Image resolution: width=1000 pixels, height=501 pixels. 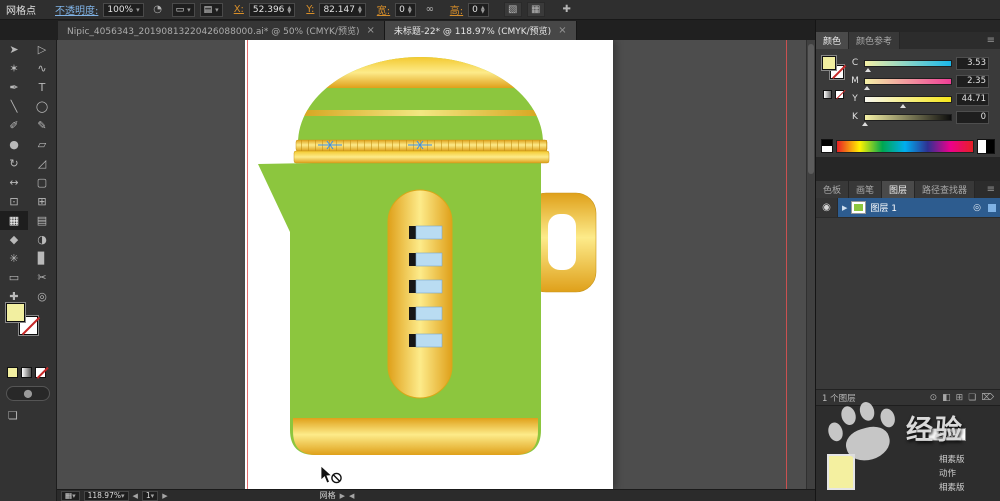 What do you see at coordinates (150, 495) in the screenshot?
I see `artboard-number-field: 1 ▾` at bounding box center [150, 495].